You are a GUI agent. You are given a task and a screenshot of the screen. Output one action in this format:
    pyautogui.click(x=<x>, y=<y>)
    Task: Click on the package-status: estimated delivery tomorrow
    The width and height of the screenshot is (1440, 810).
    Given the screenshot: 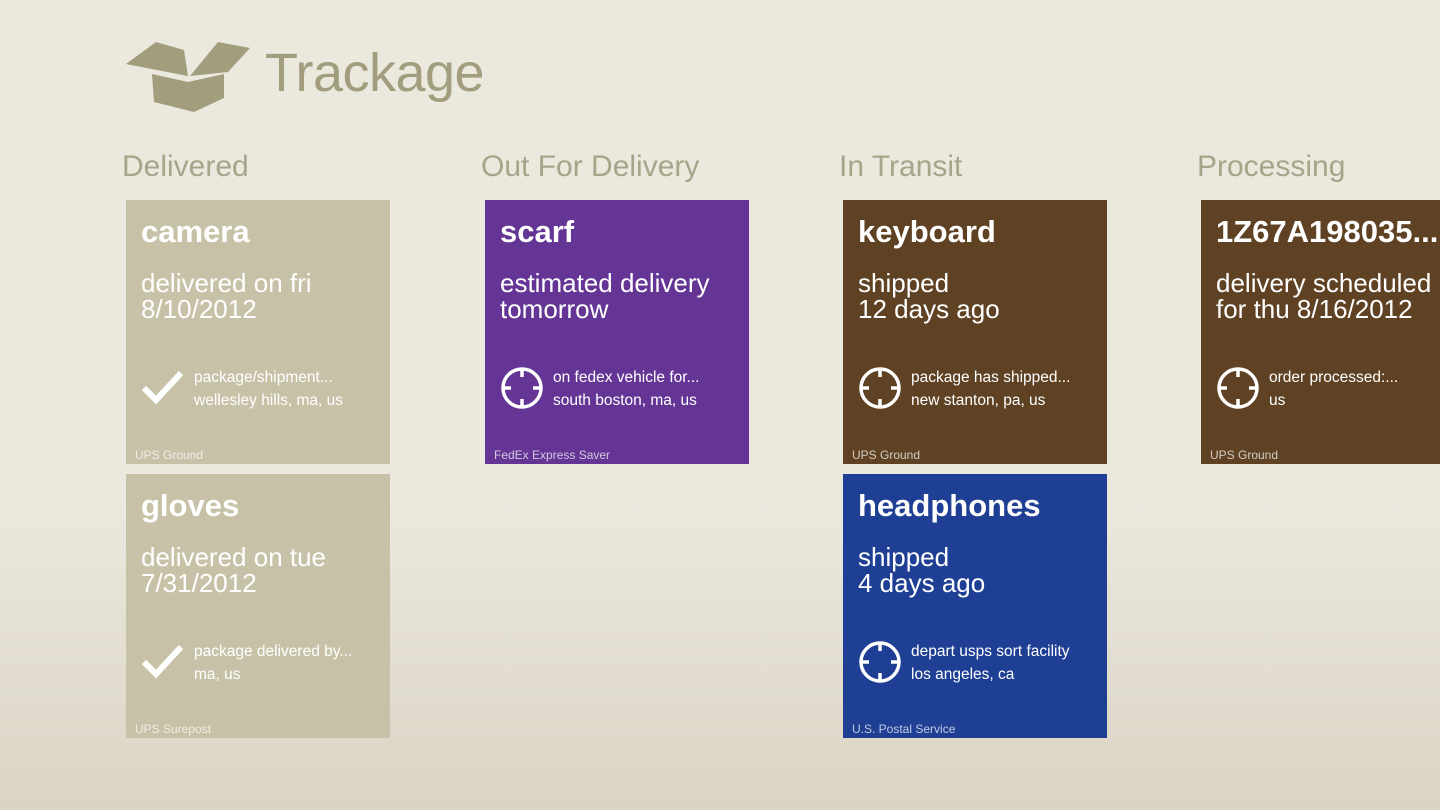 What is the action you would take?
    pyautogui.click(x=621, y=296)
    